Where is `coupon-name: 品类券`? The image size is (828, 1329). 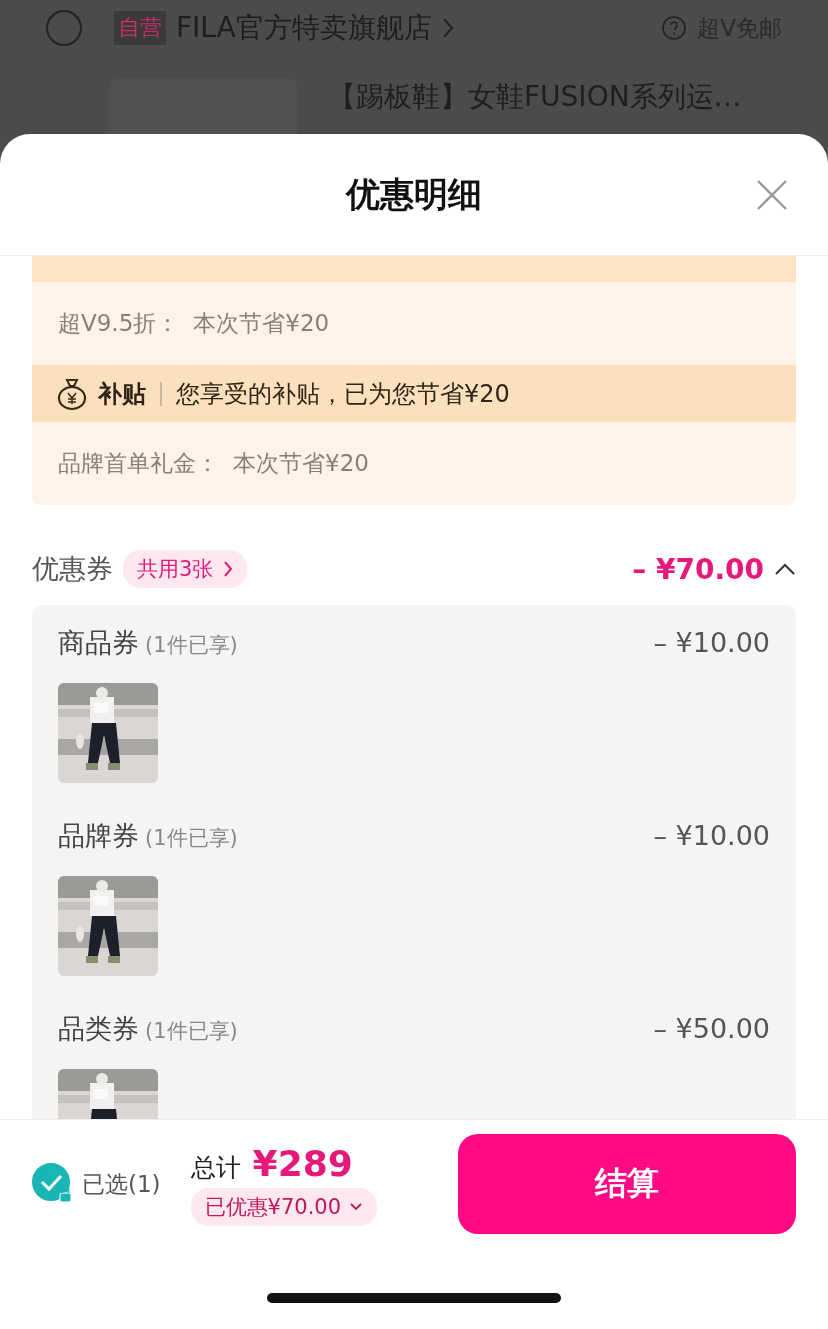 coupon-name: 品类券 is located at coordinates (98, 1029).